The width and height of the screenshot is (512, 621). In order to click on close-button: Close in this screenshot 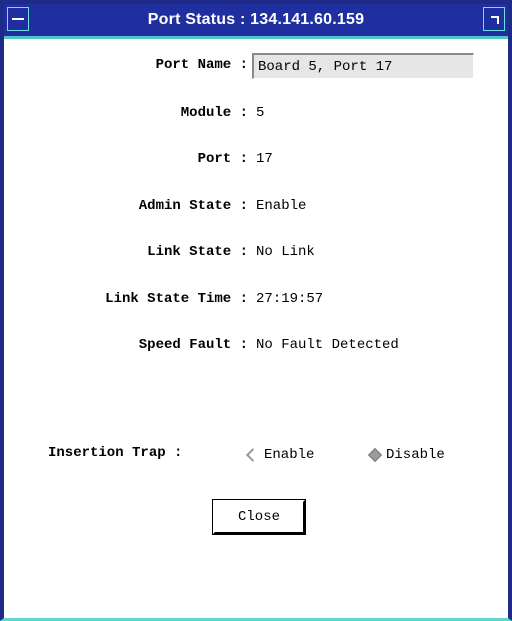, I will do `click(259, 517)`.